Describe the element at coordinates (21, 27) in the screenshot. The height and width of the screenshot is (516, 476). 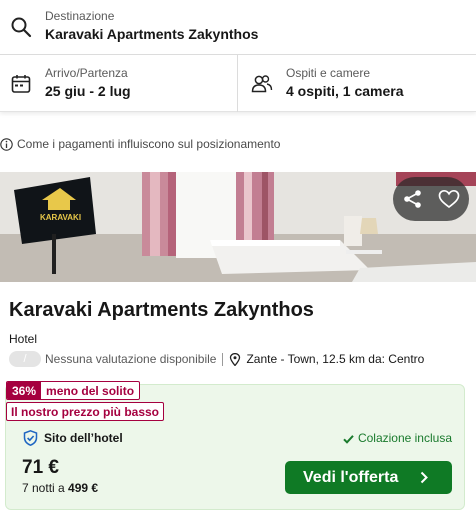
I see `search-icon` at that location.